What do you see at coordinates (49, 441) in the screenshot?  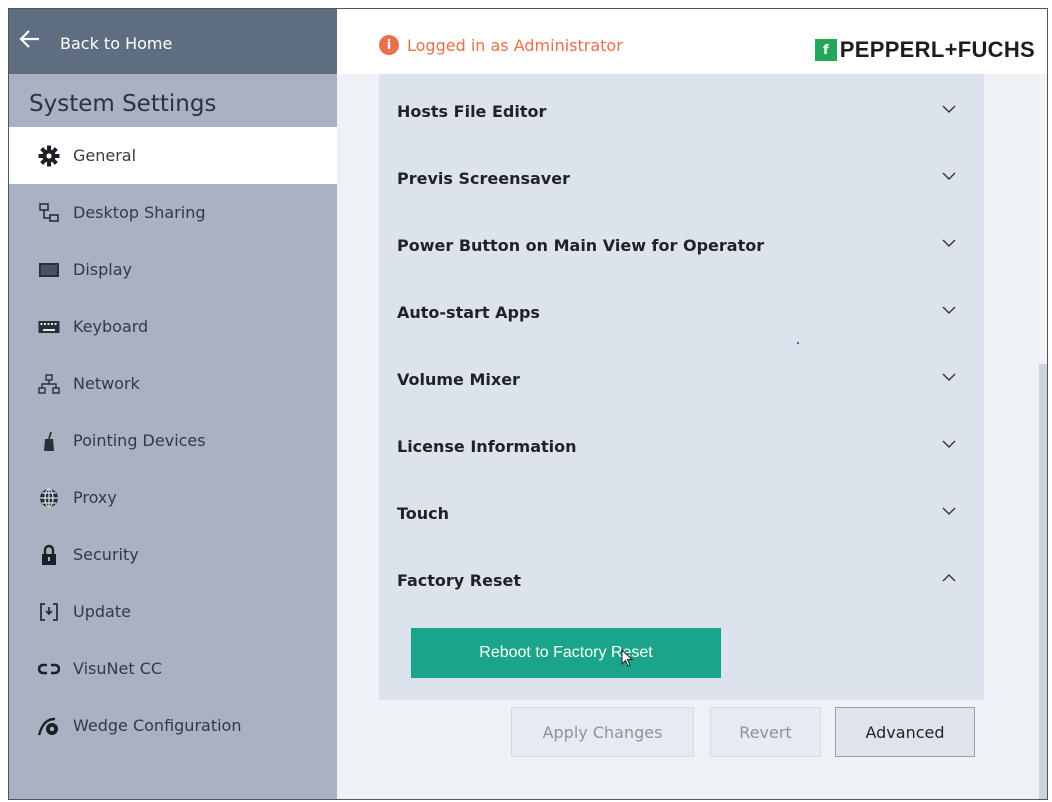 I see `pointing-device-icon` at bounding box center [49, 441].